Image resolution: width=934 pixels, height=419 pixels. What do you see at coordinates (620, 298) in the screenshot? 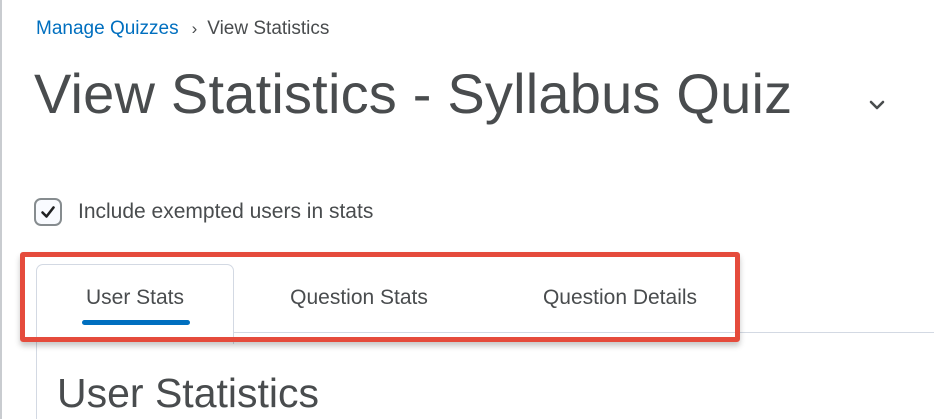
I see `tab-question-details: Question Details` at bounding box center [620, 298].